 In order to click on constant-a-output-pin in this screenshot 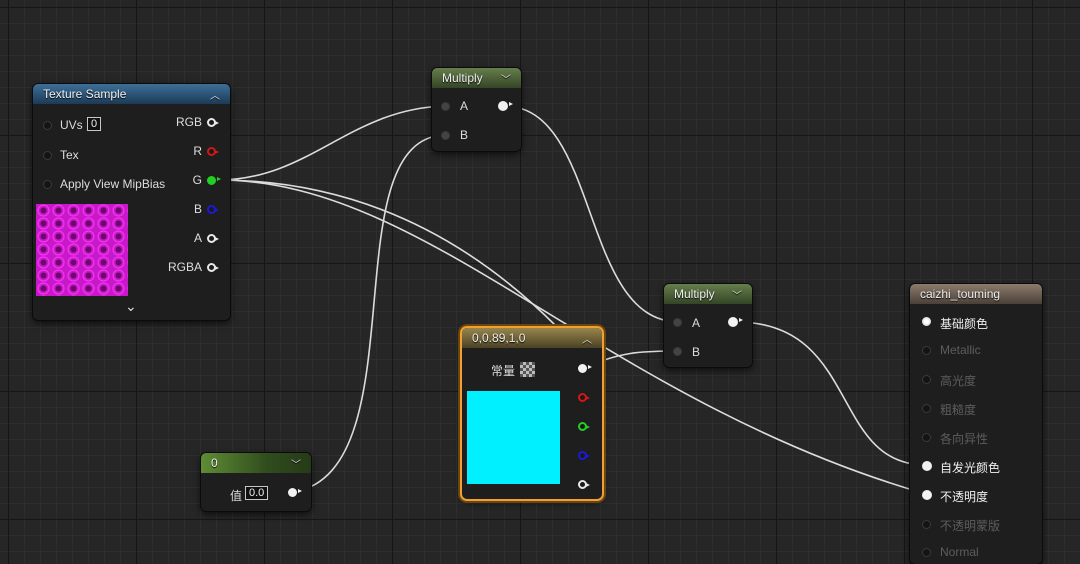, I will do `click(584, 484)`.